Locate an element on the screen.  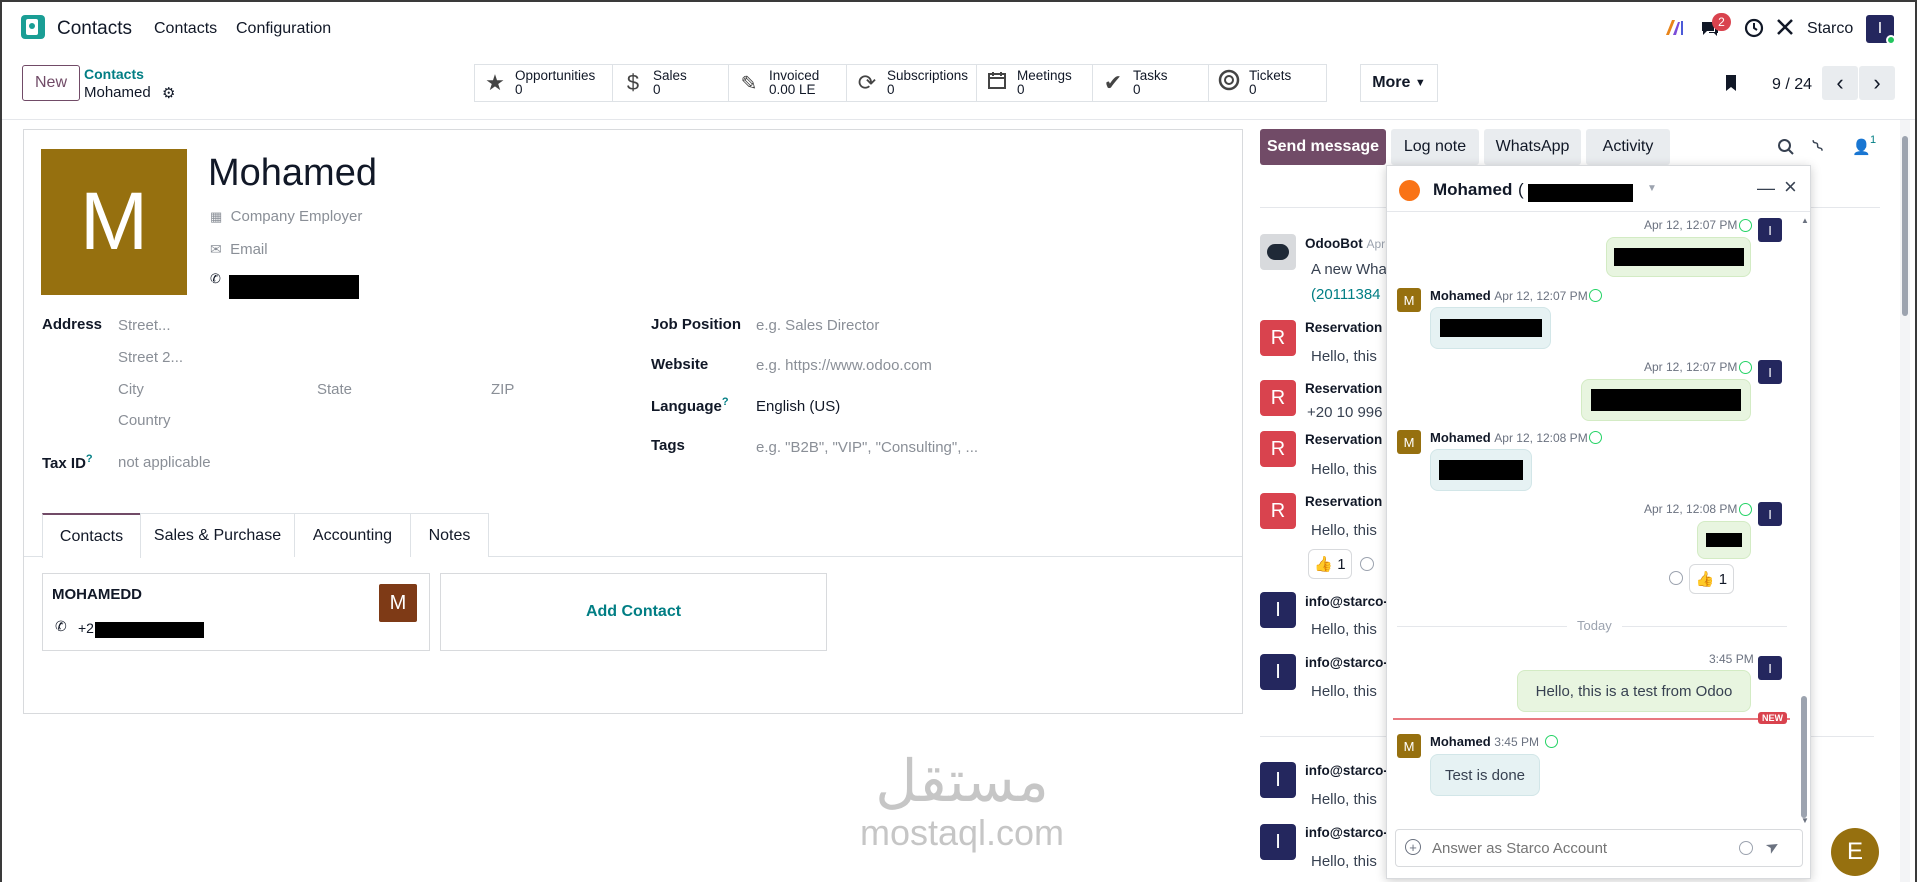
message-body: Hello, this is located at coordinates (1344, 799).